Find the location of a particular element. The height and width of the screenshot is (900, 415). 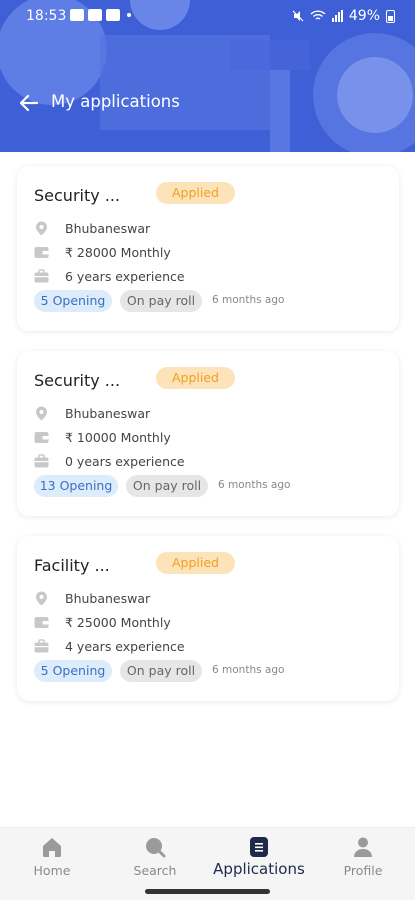

job-experience: 6 years experience is located at coordinates (125, 276).